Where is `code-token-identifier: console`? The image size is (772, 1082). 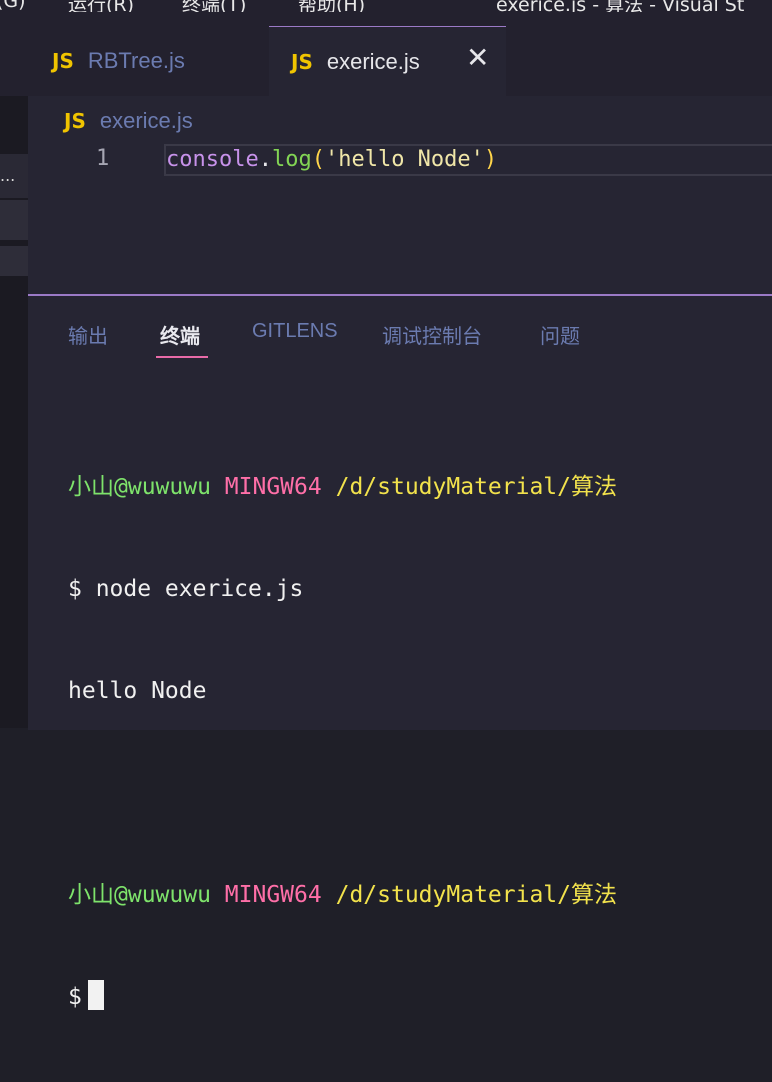
code-token-identifier: console is located at coordinates (212, 159).